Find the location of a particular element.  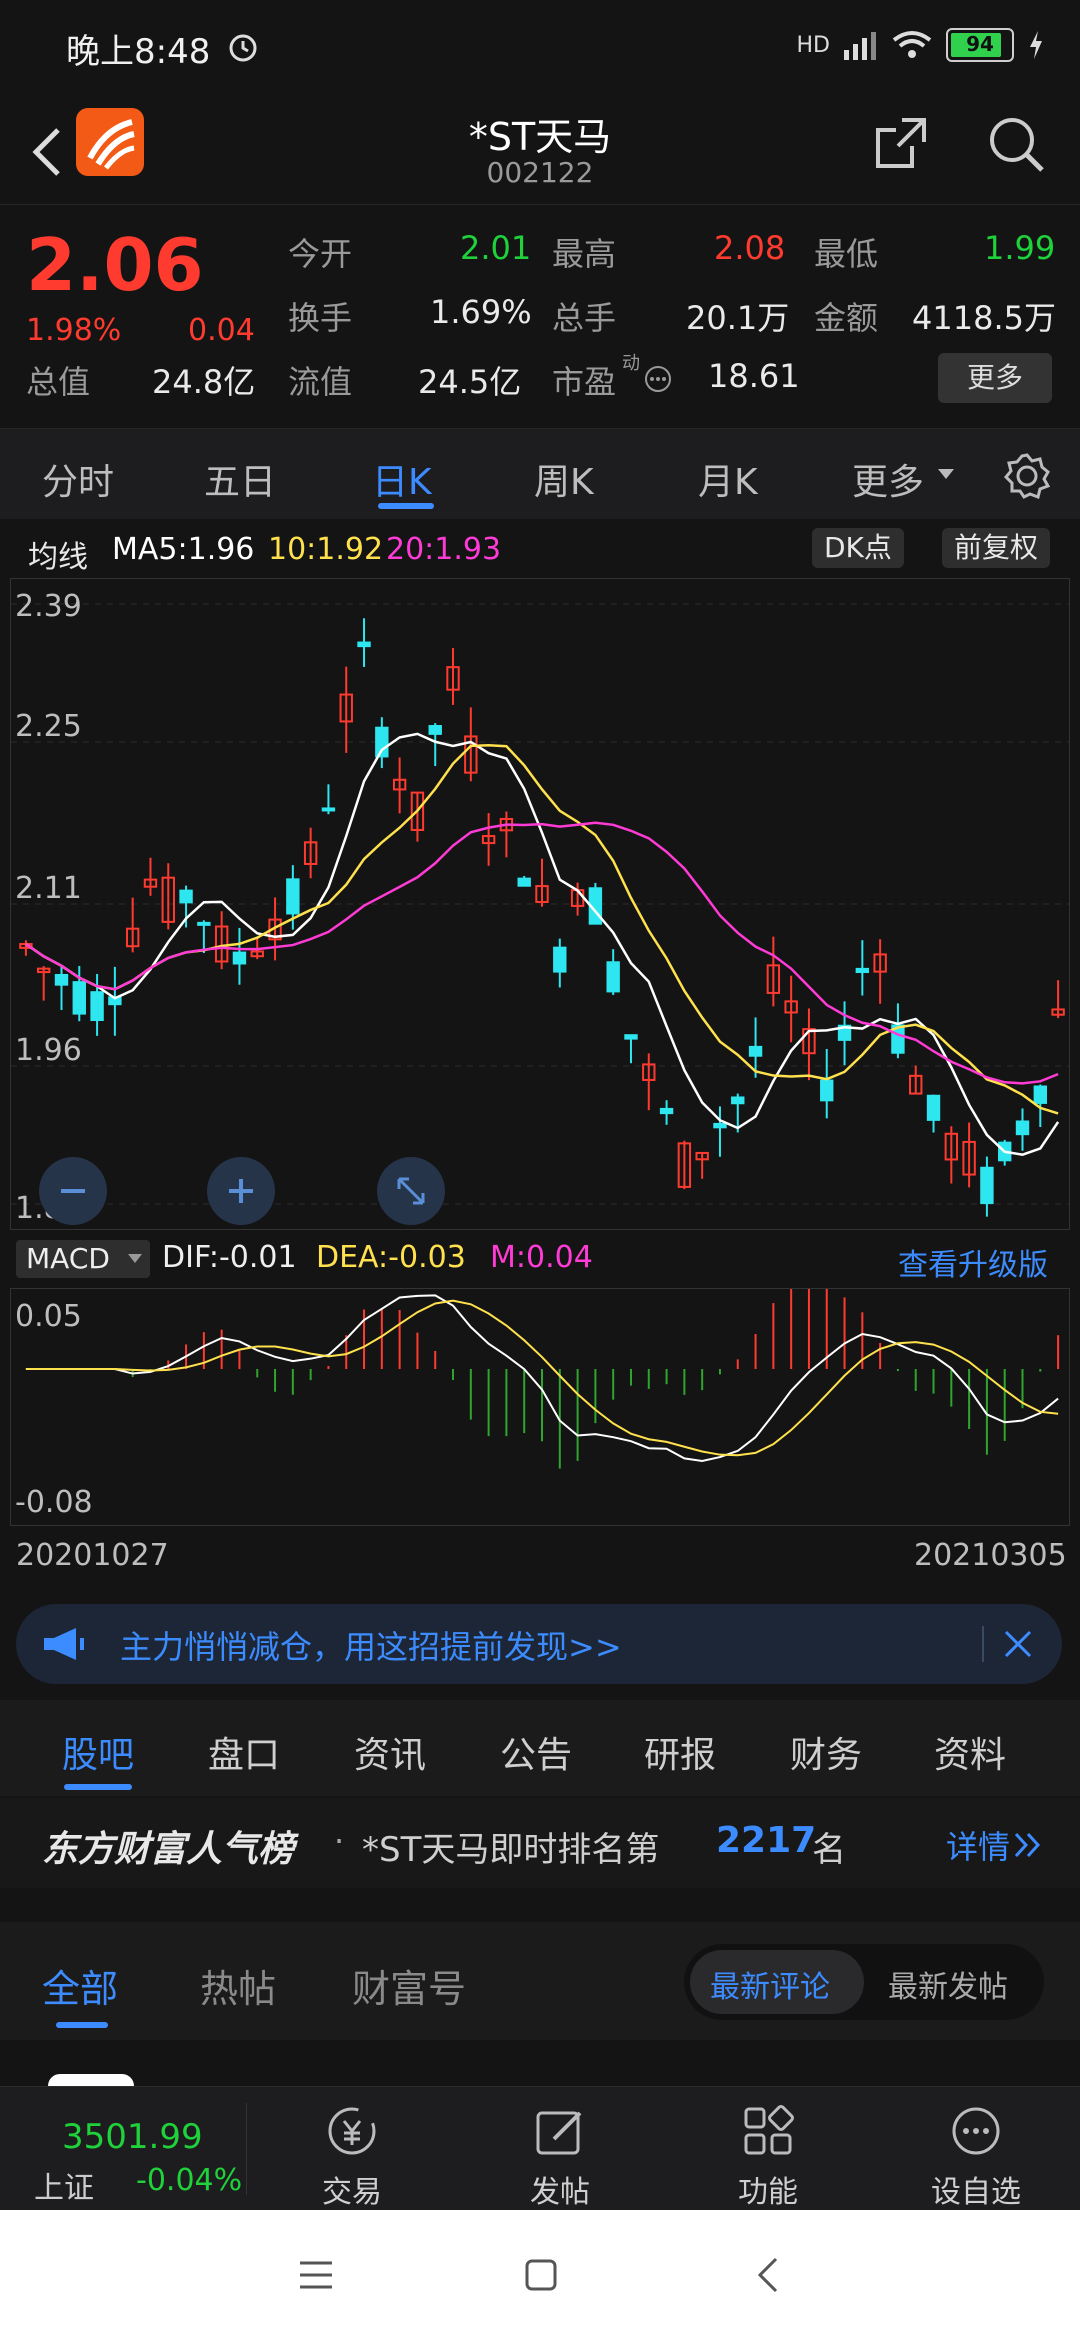

m-value: M:0.04 is located at coordinates (541, 1257).